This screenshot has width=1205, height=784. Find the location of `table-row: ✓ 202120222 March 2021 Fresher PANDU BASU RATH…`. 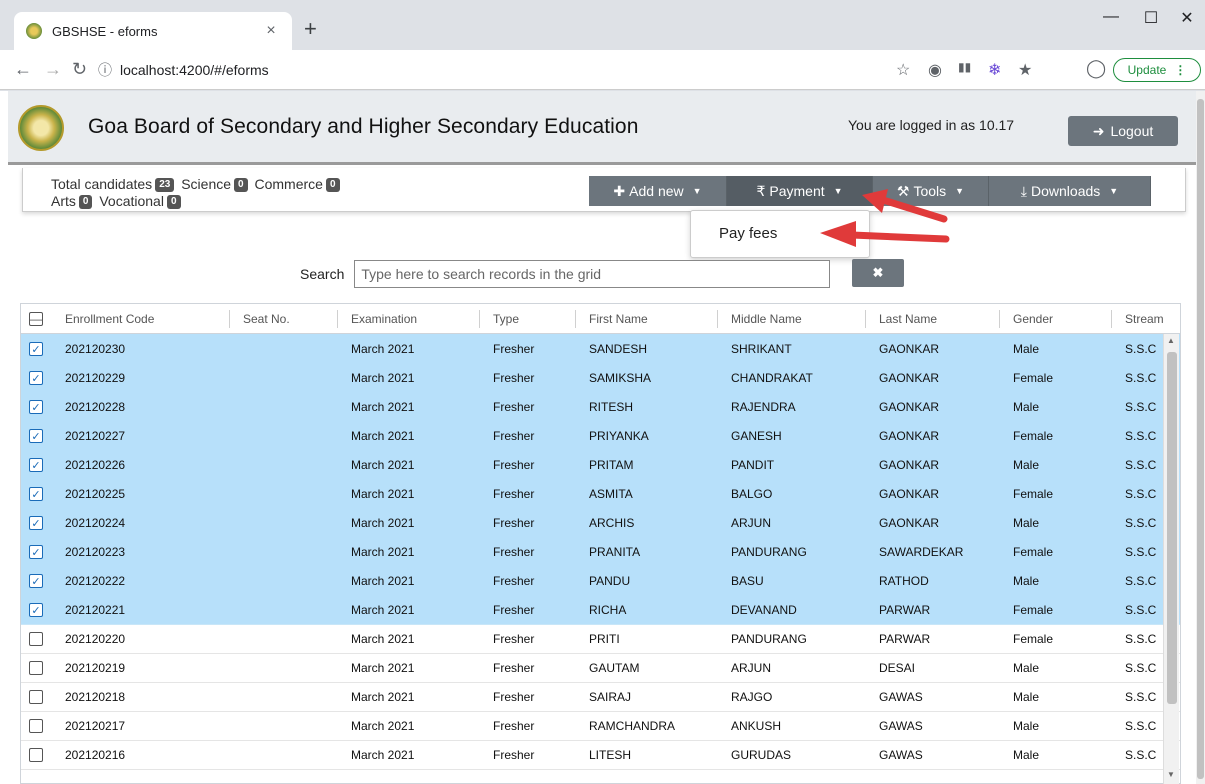

table-row: ✓ 202120222 March 2021 Fresher PANDU BASU RATH… is located at coordinates (600, 581).